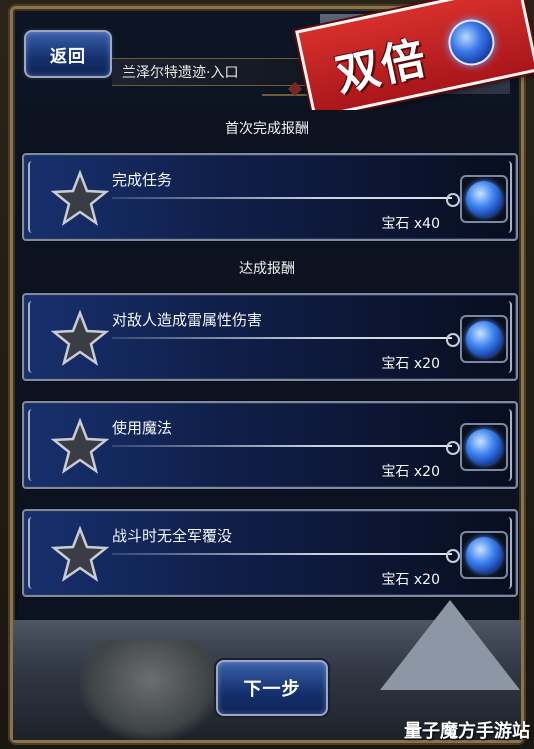  What do you see at coordinates (450, 645) in the screenshot?
I see `mountain-background` at bounding box center [450, 645].